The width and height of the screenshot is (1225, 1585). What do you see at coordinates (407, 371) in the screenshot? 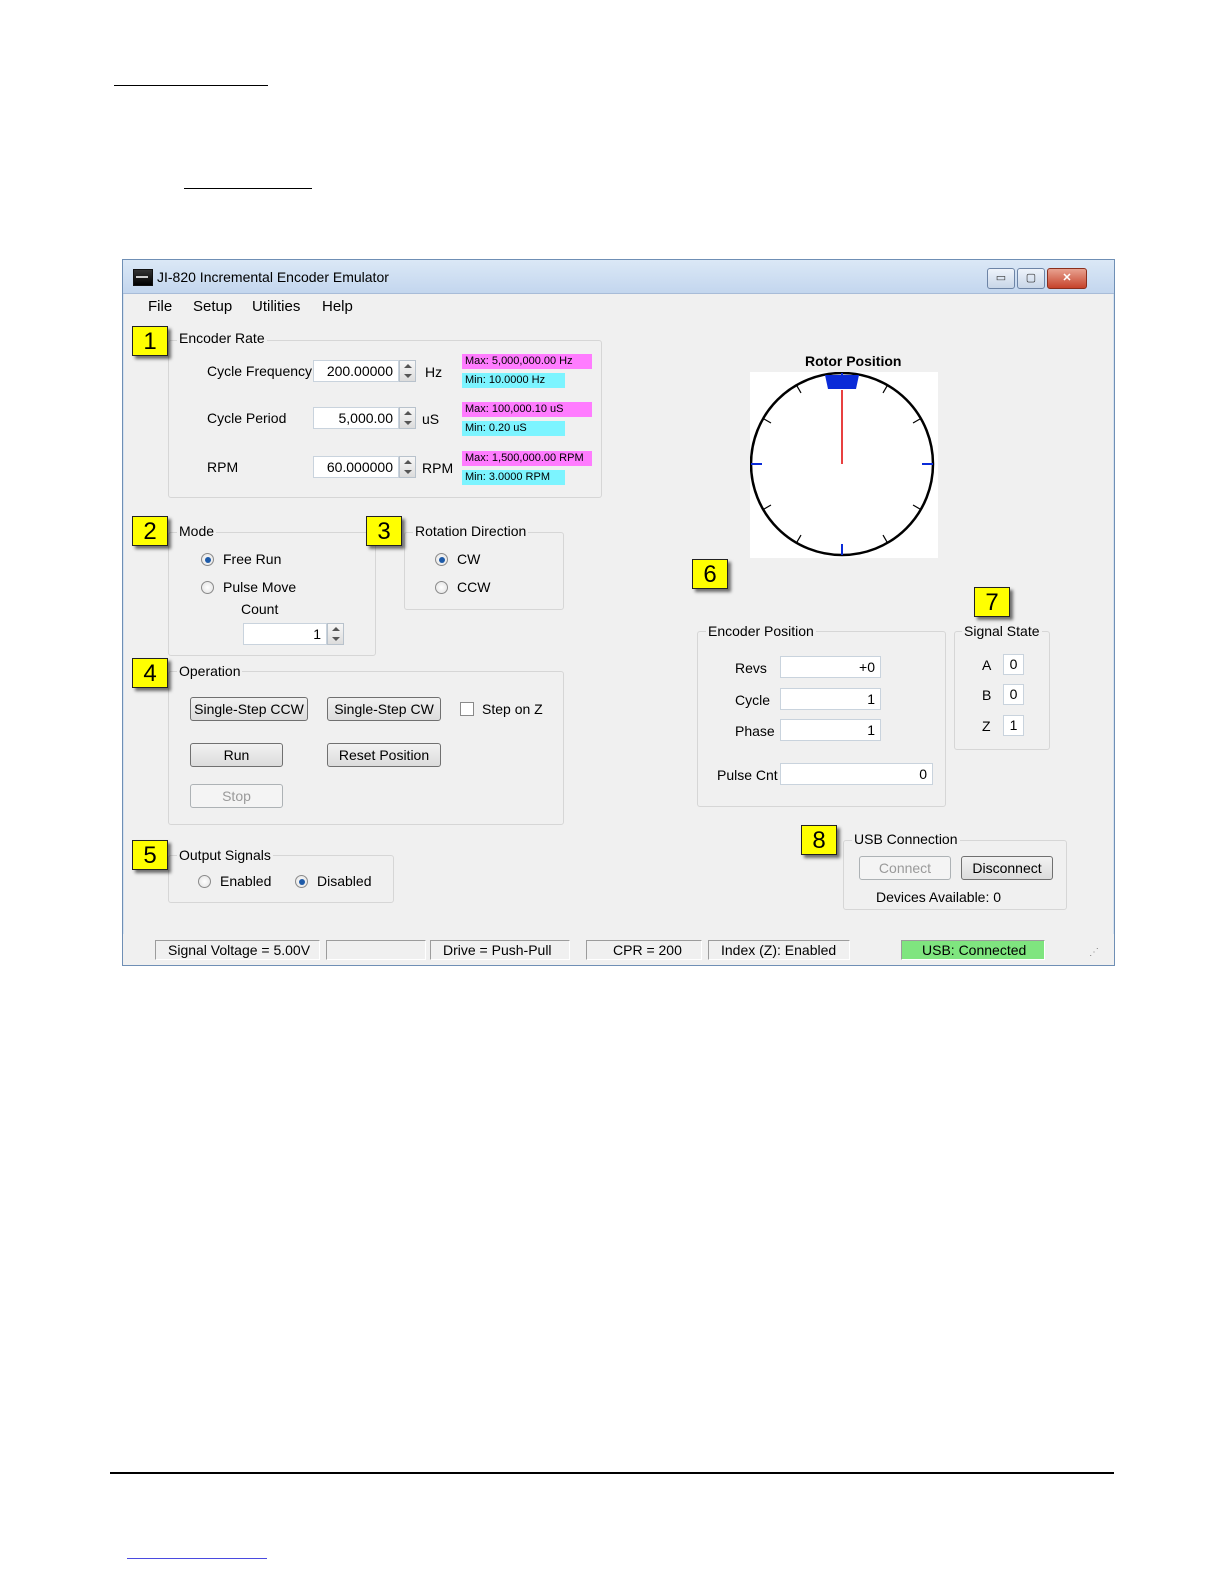
I see `cycle-frequency-spinner` at bounding box center [407, 371].